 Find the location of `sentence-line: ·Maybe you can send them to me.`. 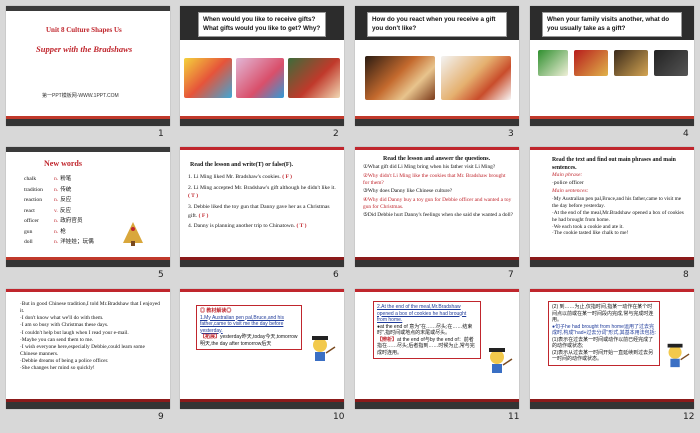

sentence-line: ·Maybe you can send them to me. is located at coordinates (57, 339).